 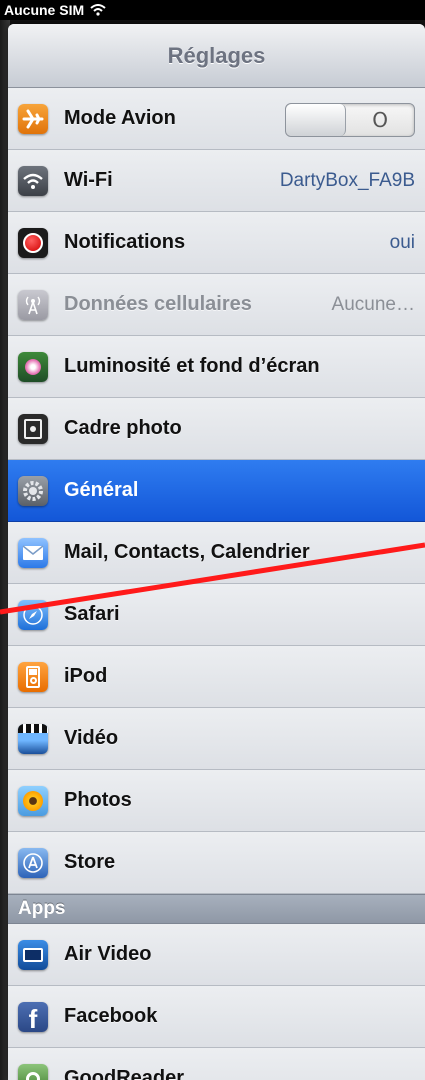 What do you see at coordinates (350, 120) in the screenshot?
I see `airplane-mode-toggle: O` at bounding box center [350, 120].